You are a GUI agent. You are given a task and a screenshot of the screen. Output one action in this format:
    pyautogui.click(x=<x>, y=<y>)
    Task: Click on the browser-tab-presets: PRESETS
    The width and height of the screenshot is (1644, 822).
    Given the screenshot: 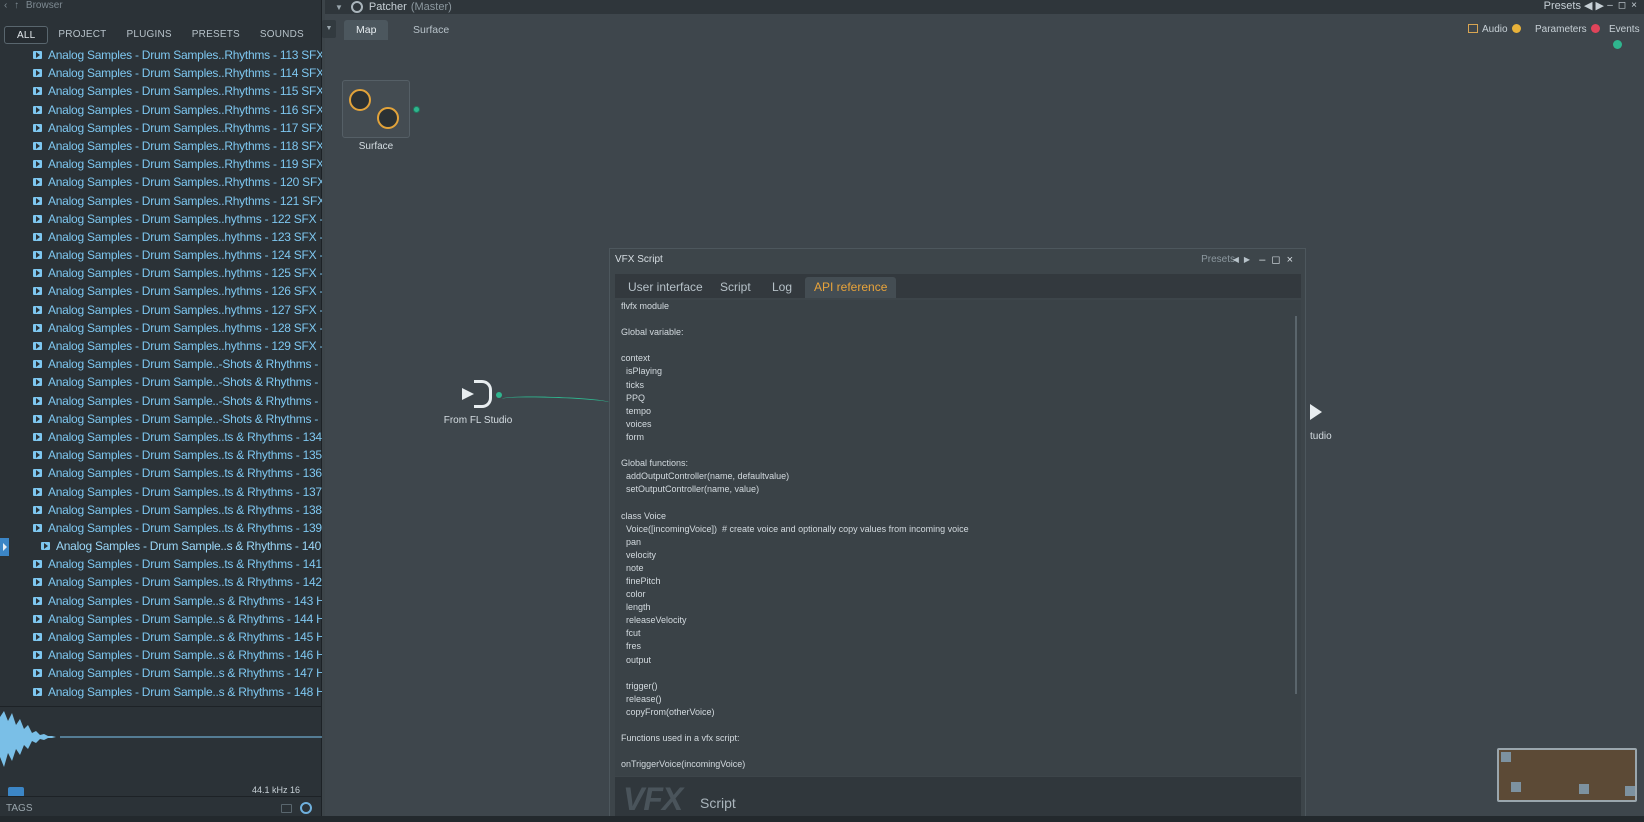 What is the action you would take?
    pyautogui.click(x=216, y=35)
    